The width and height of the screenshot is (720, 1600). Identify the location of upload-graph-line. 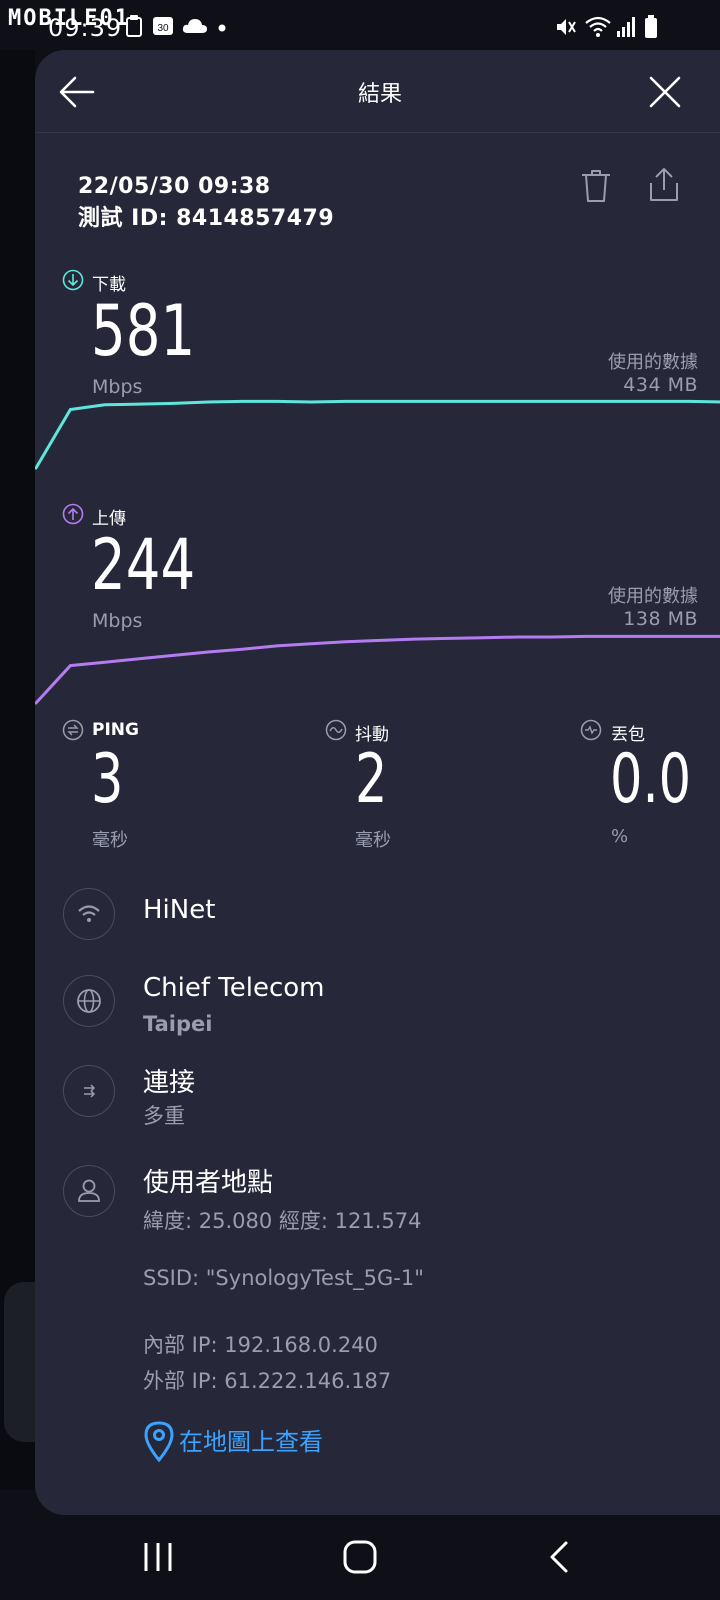
(377, 669).